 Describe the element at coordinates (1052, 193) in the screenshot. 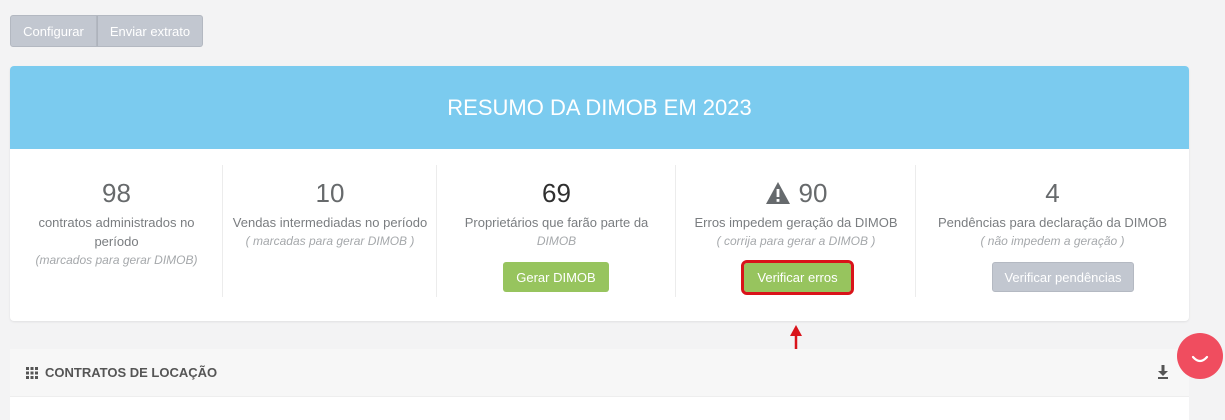

I see `stat-value: 4` at that location.